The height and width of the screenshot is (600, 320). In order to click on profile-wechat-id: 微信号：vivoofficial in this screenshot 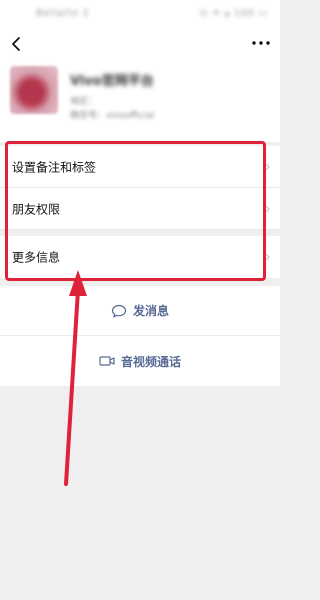, I will do `click(112, 116)`.